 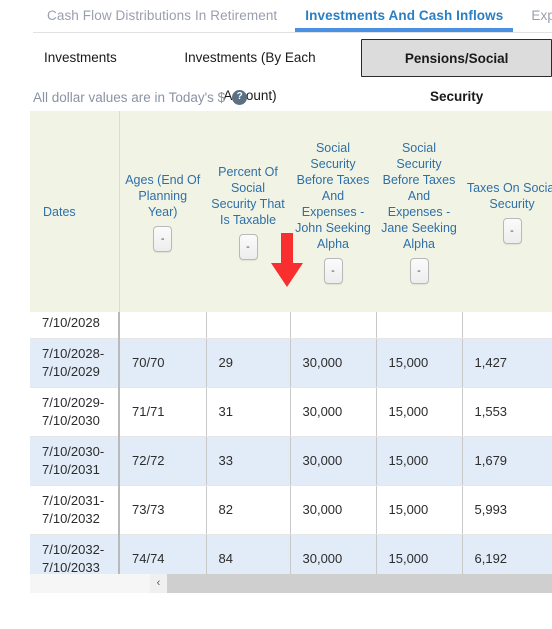 I want to click on column-header-ages: Ages (End Of Planning Year) -, so click(x=162, y=211).